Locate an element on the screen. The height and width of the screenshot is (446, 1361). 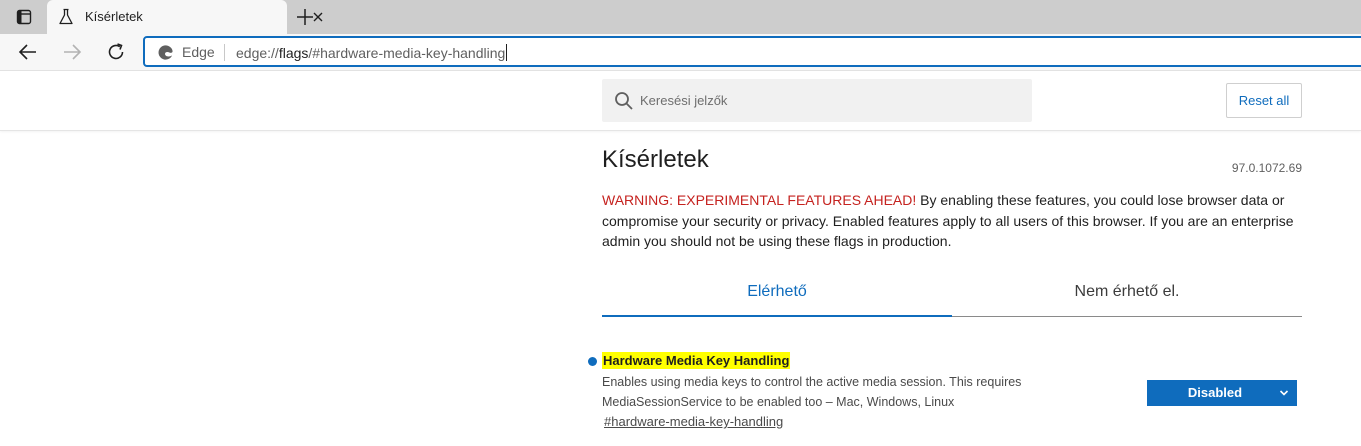
text-caret is located at coordinates (507, 52).